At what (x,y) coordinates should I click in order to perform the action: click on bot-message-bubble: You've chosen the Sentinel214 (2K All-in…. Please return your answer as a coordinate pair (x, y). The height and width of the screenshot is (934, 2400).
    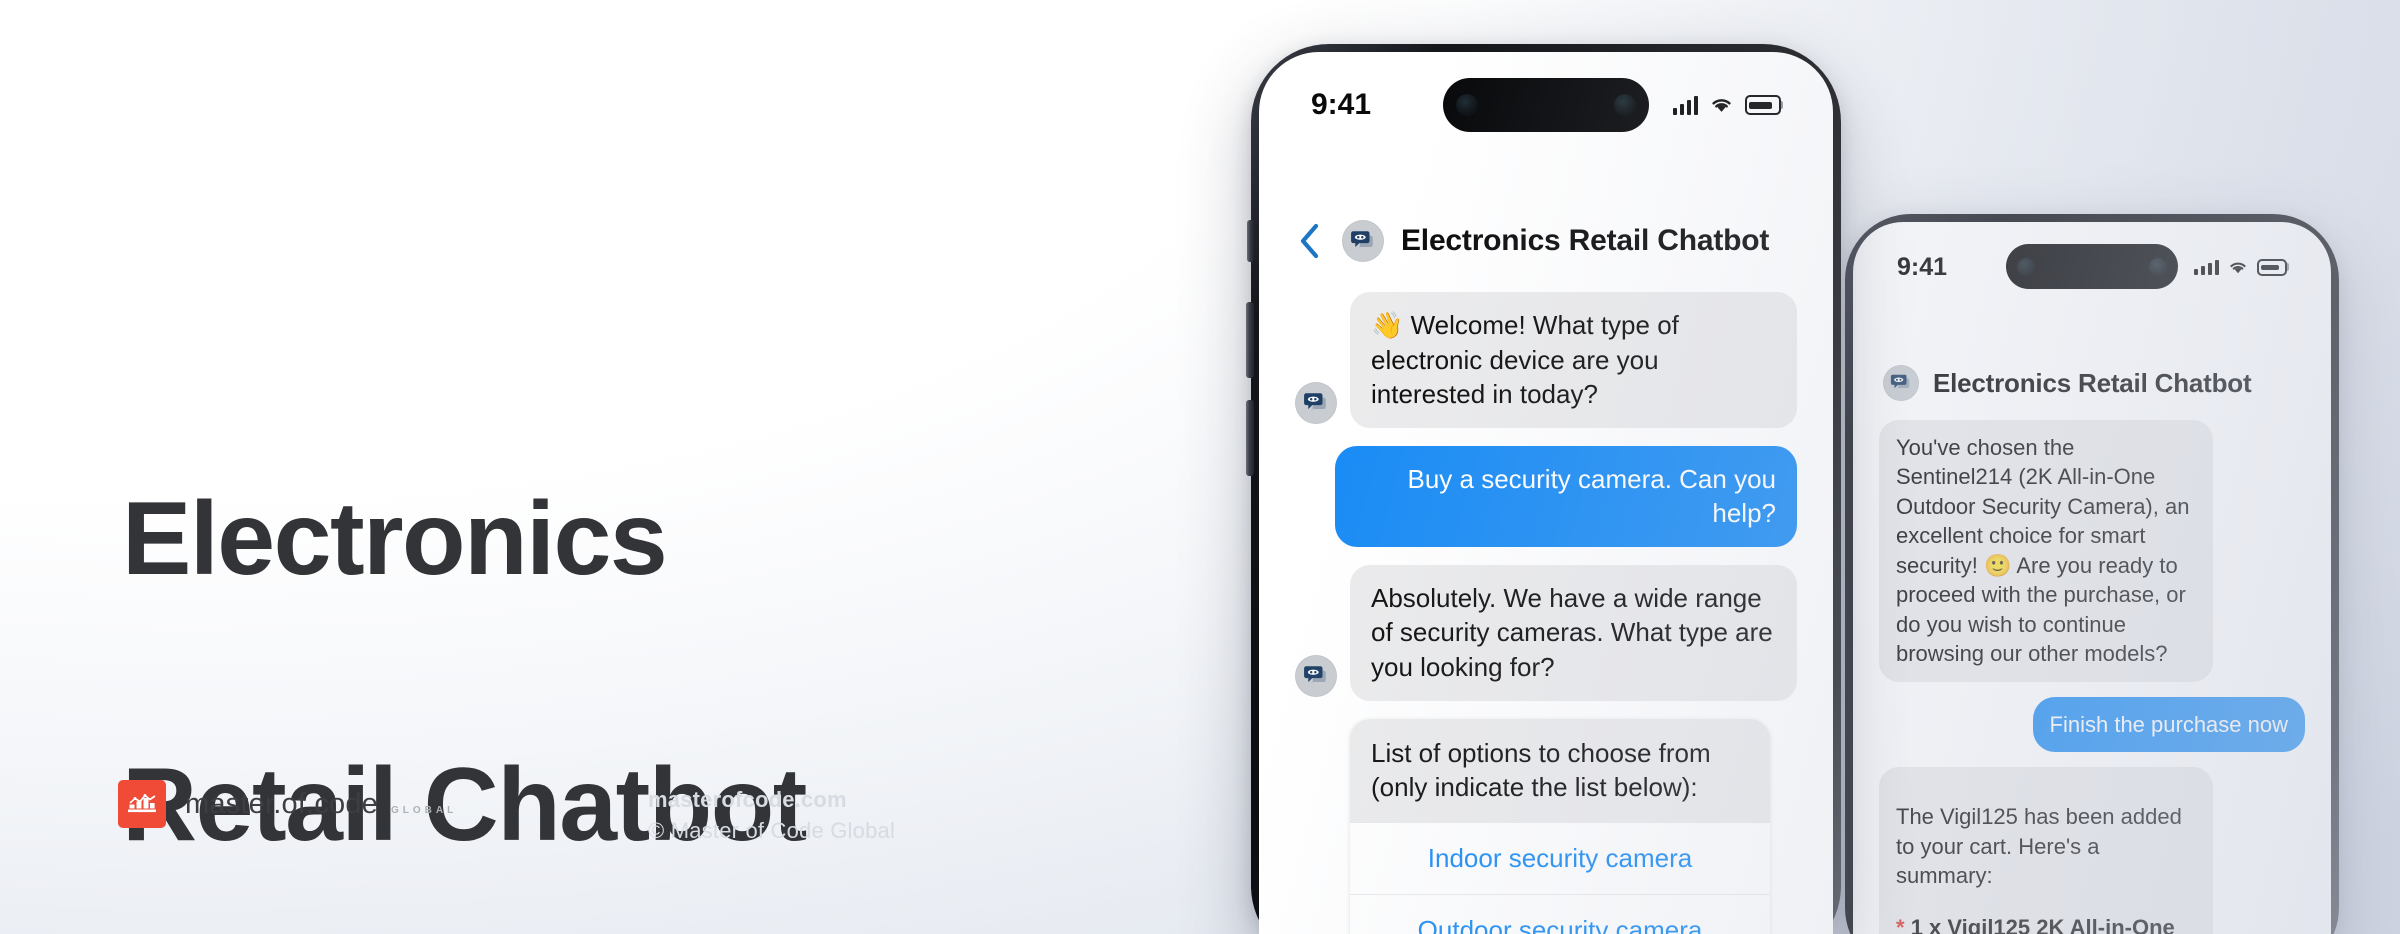
    Looking at the image, I should click on (2046, 551).